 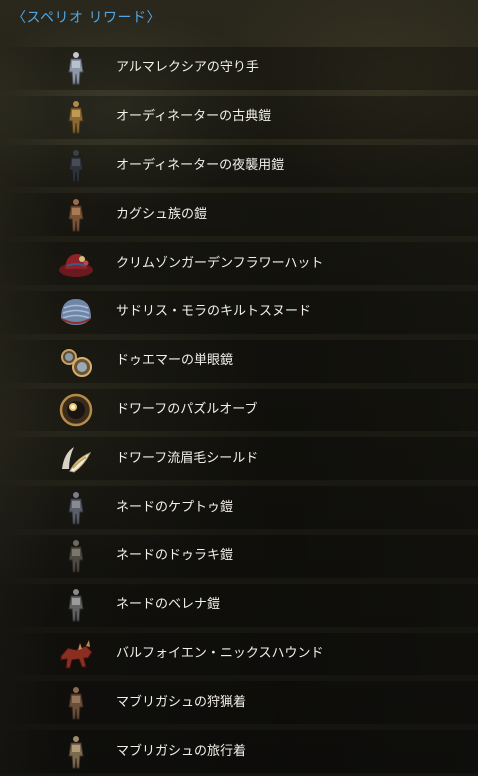 I want to click on orb-icon, so click(x=76, y=410).